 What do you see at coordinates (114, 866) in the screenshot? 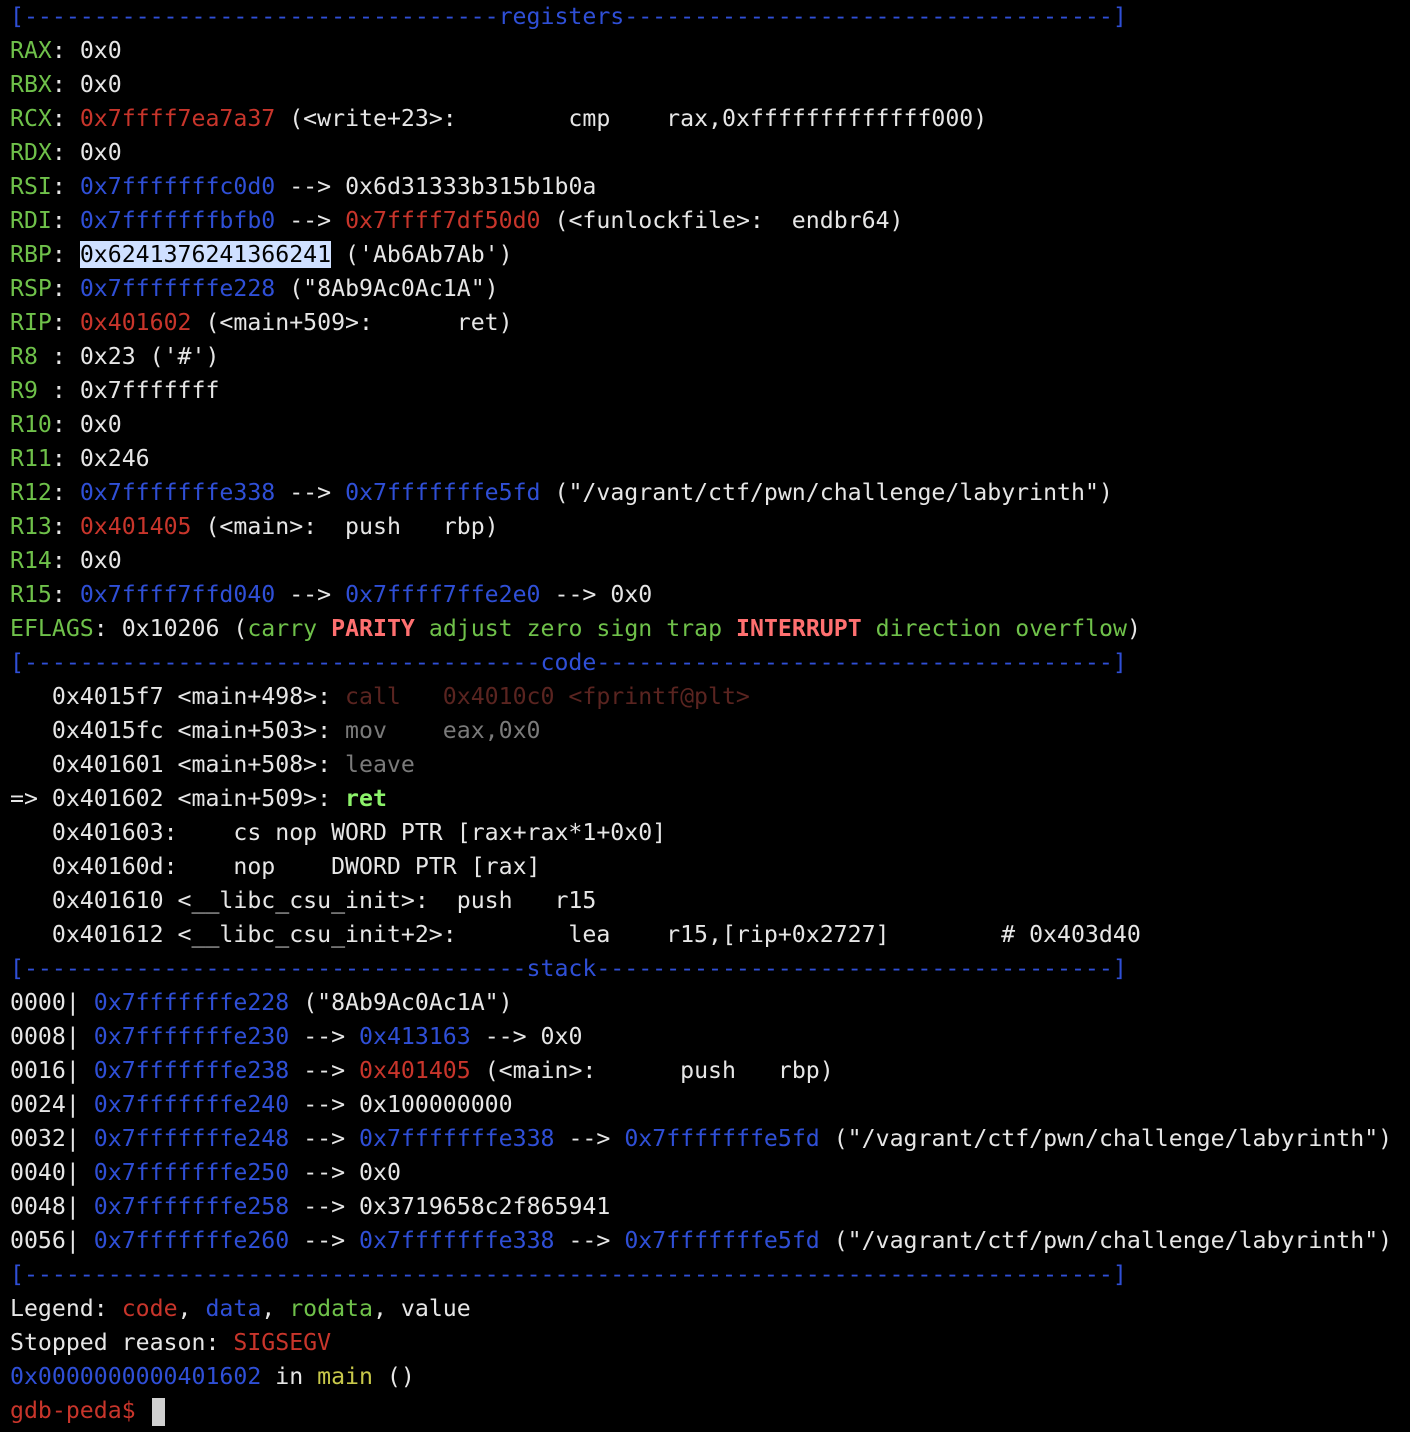
I see `code-address: 0x40160d:` at bounding box center [114, 866].